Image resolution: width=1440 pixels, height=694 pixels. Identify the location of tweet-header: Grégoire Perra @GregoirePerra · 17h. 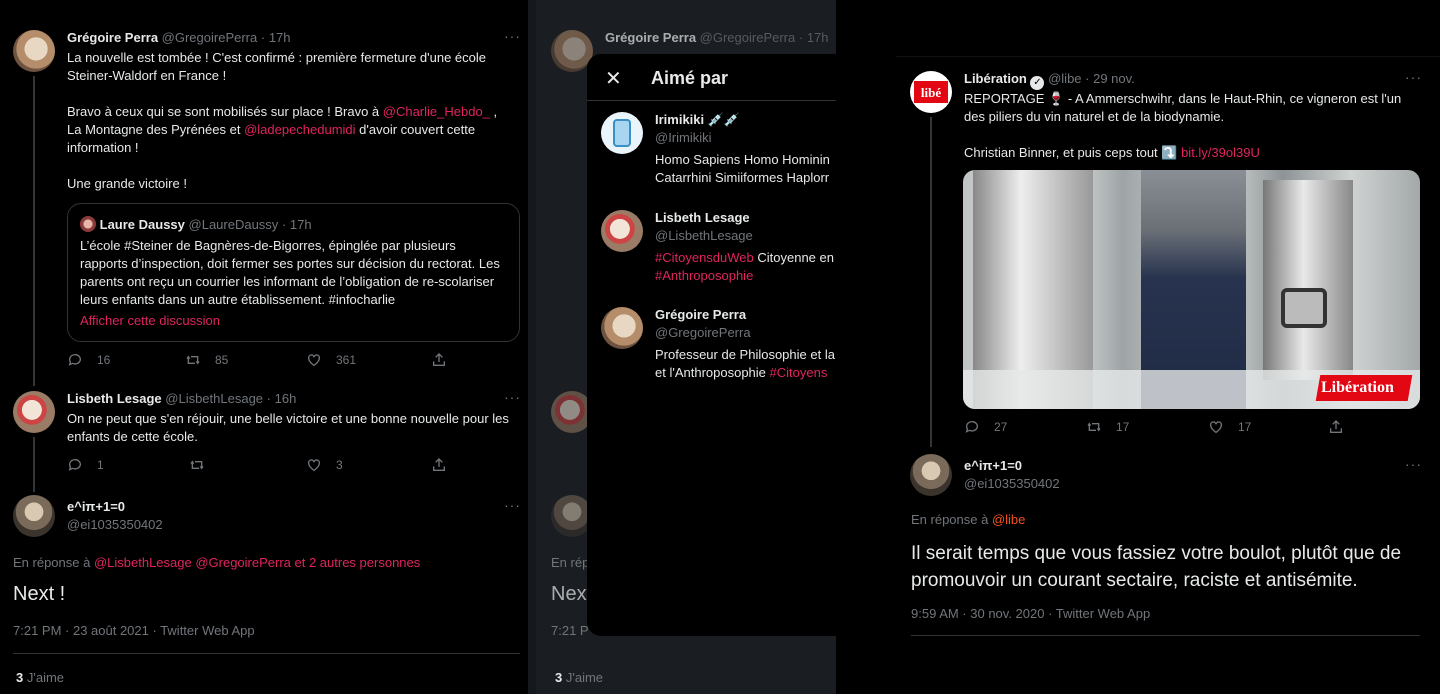
(287, 37).